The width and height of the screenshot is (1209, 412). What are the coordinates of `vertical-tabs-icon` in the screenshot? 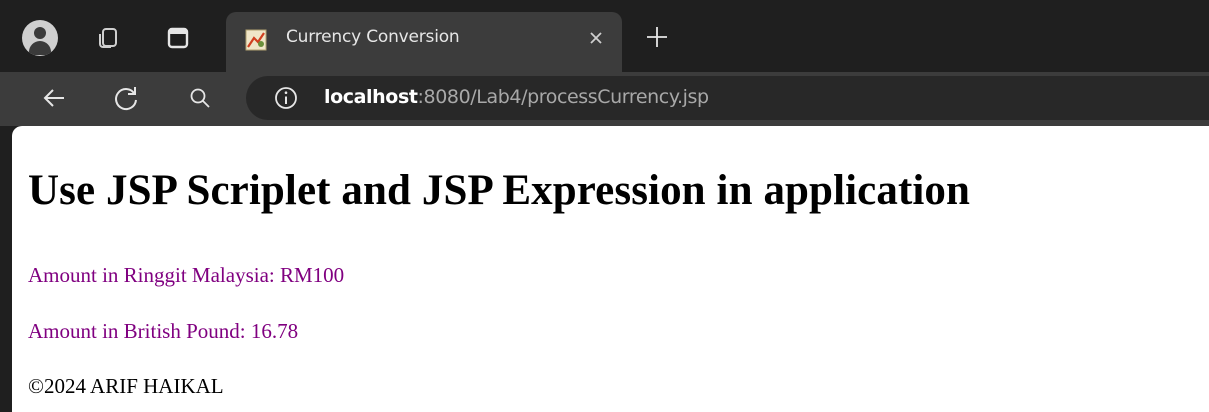 It's located at (178, 38).